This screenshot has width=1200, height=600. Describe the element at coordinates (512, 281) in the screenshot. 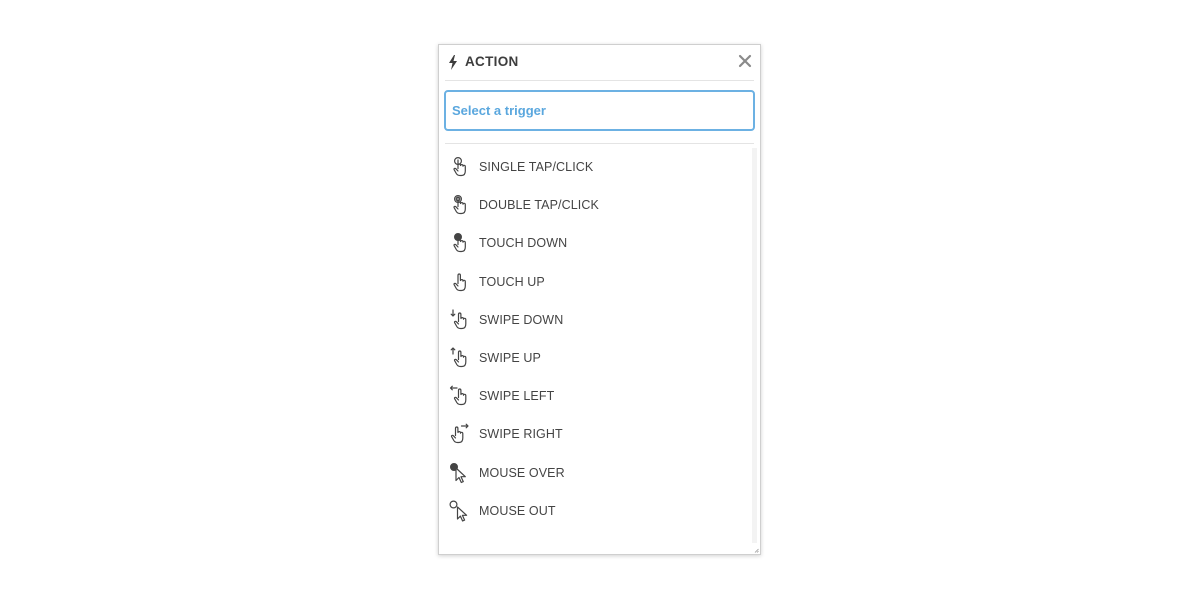

I see `trigger-label: TOUCH UP` at that location.